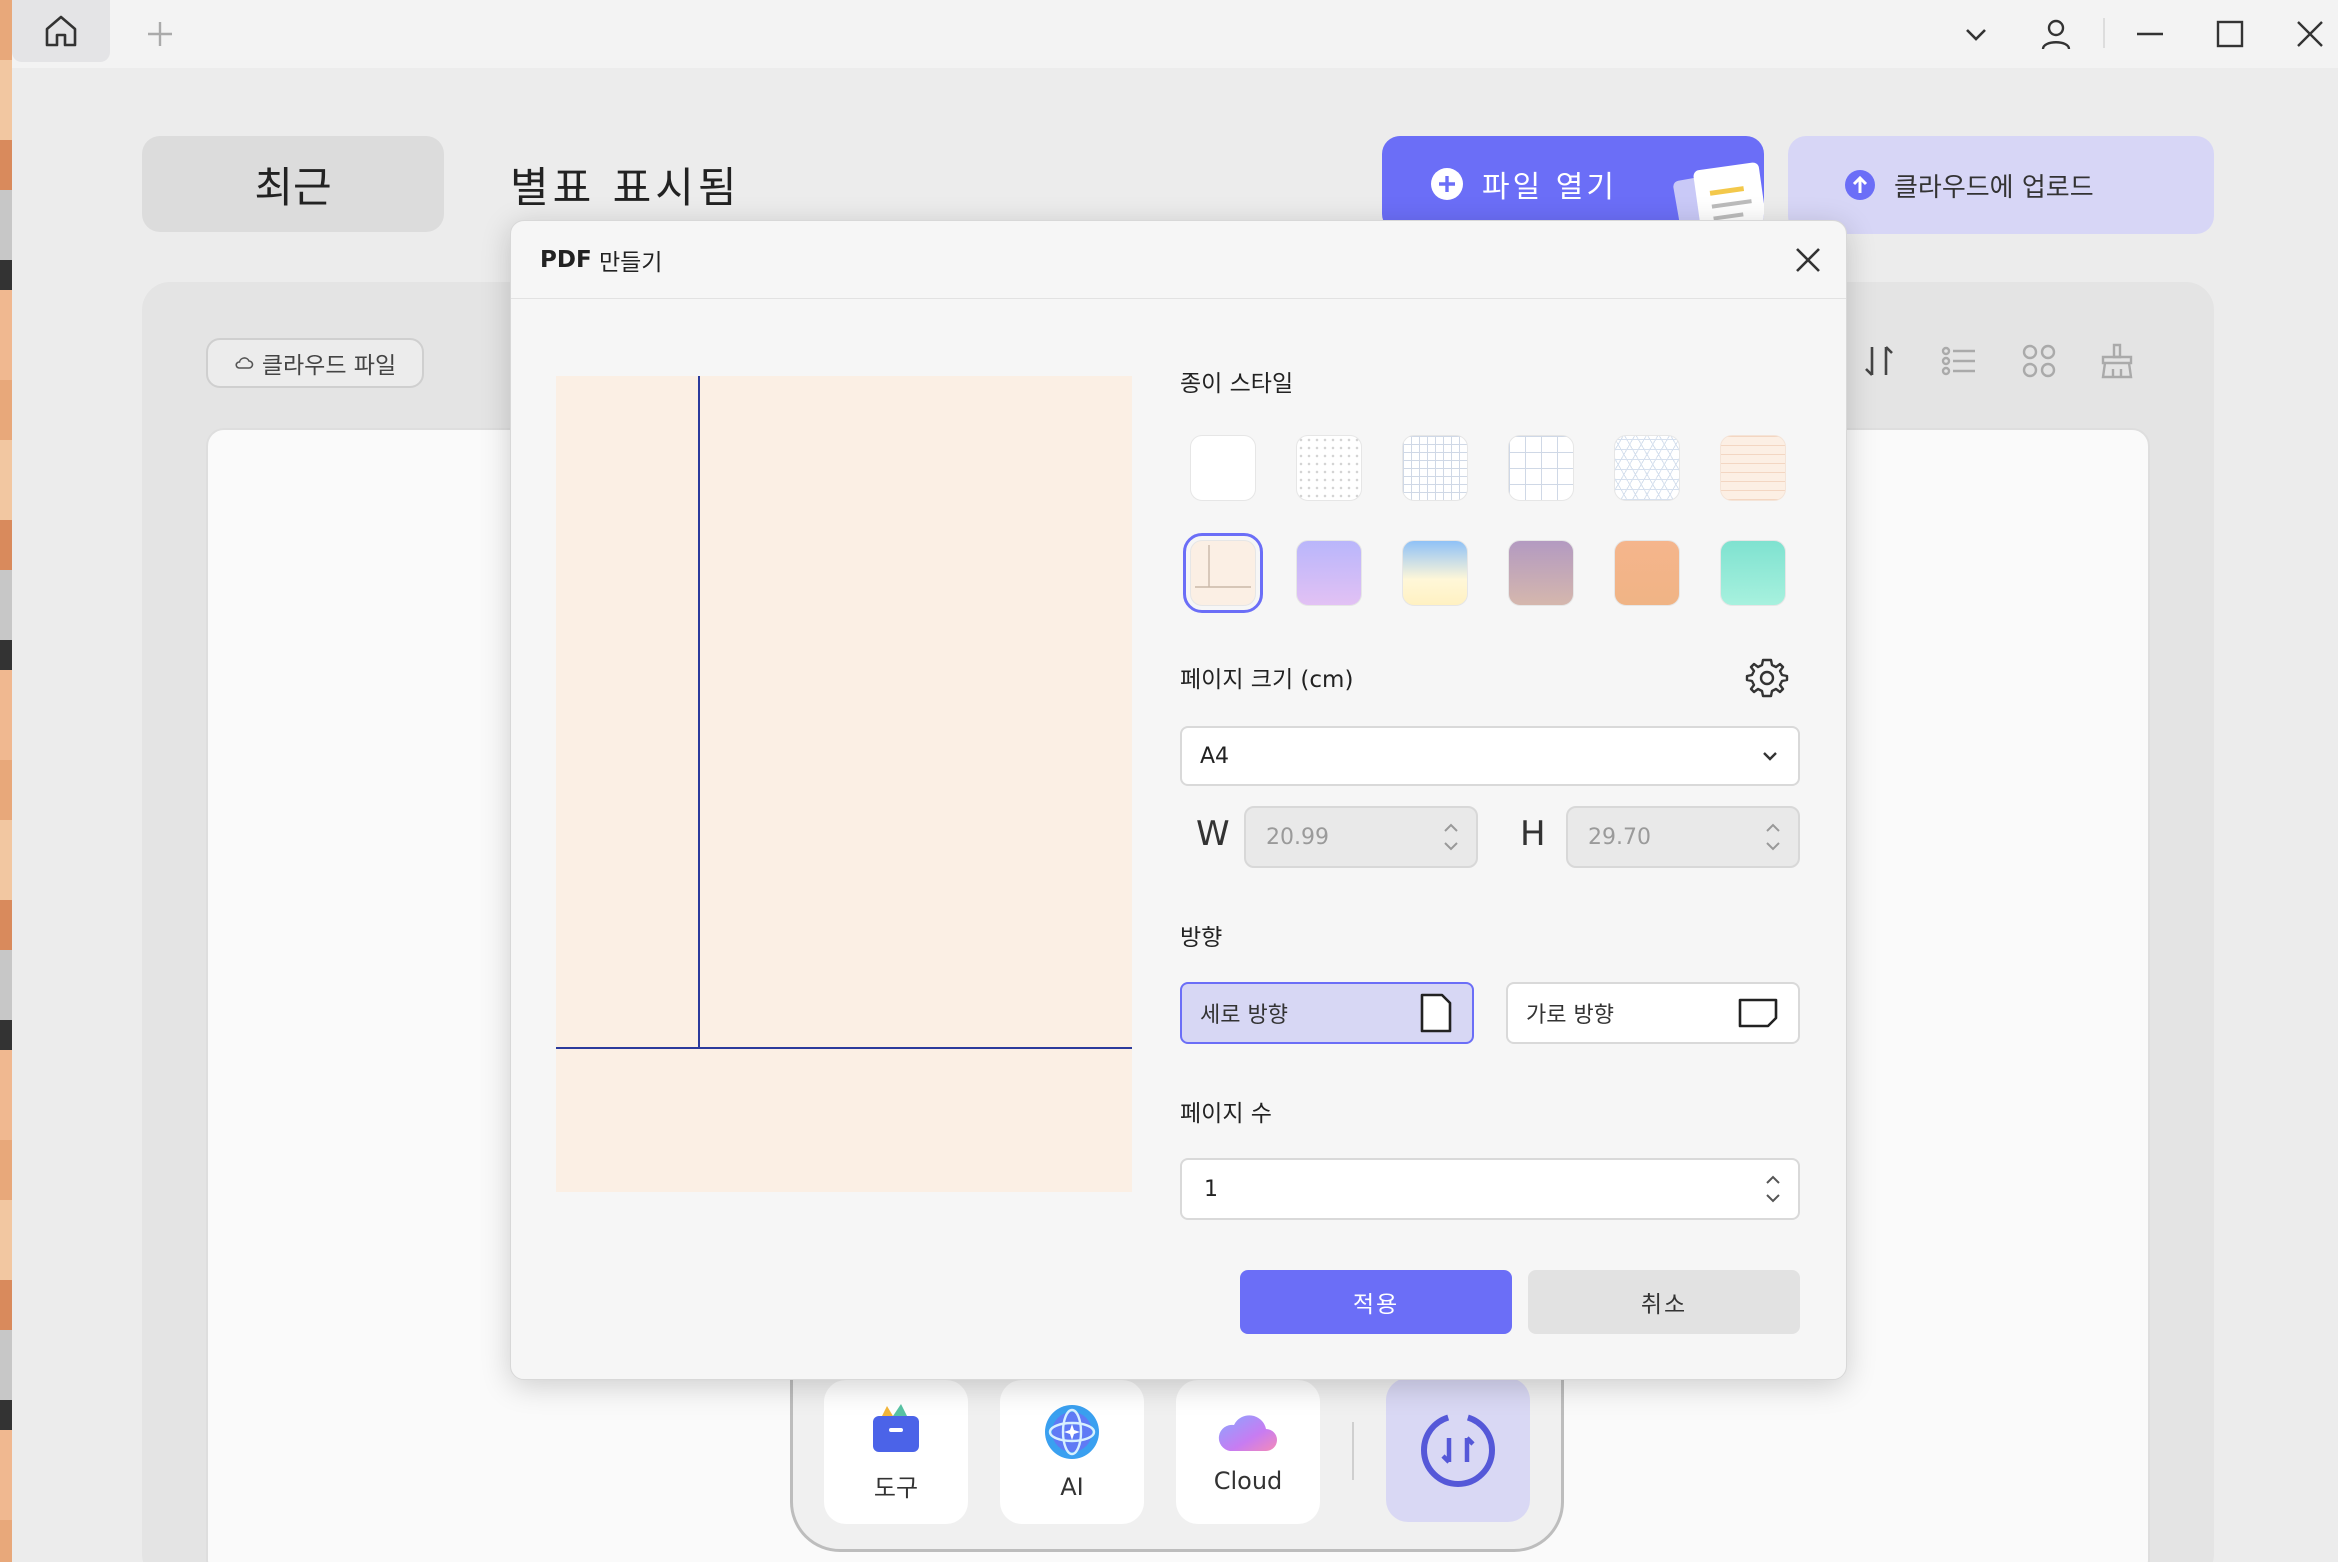 This screenshot has width=2338, height=1562. What do you see at coordinates (1215, 756) in the screenshot?
I see `page-size-value: A4` at bounding box center [1215, 756].